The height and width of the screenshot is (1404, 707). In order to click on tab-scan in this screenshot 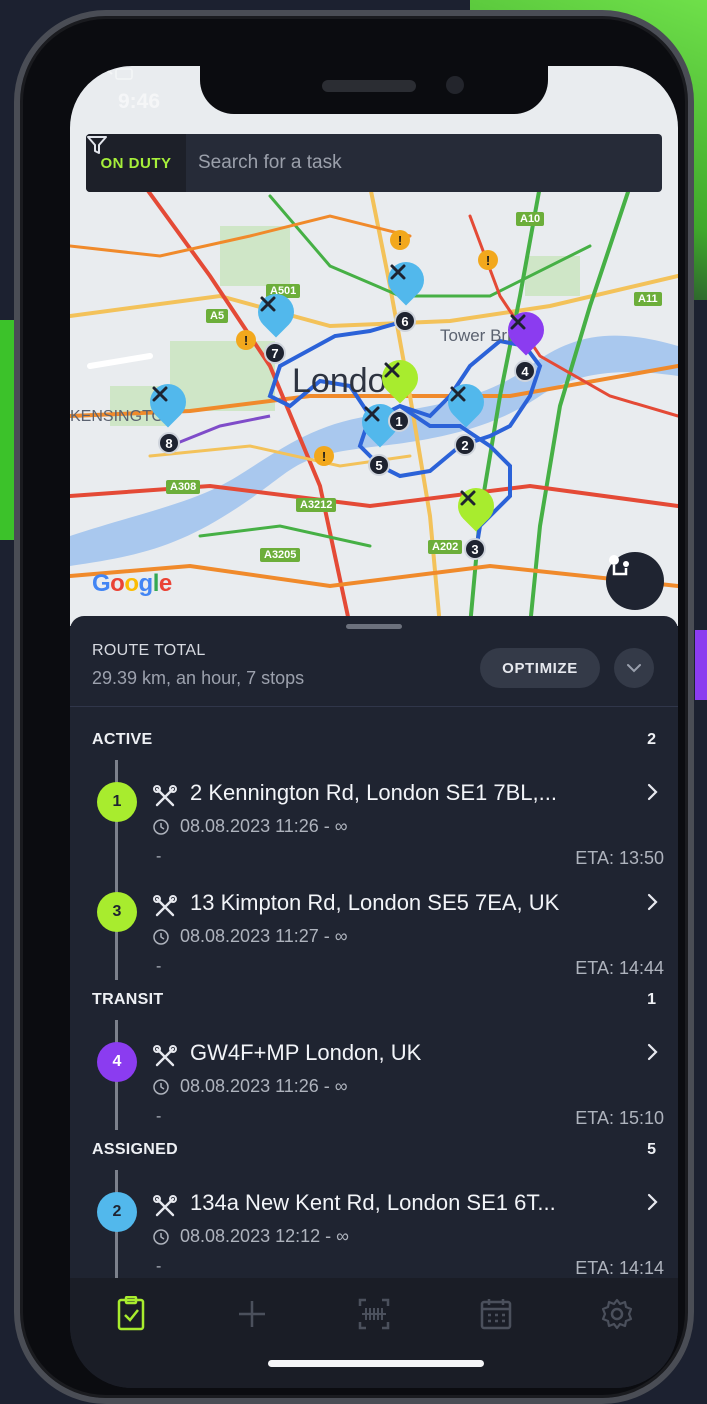, I will do `click(374, 1342)`.